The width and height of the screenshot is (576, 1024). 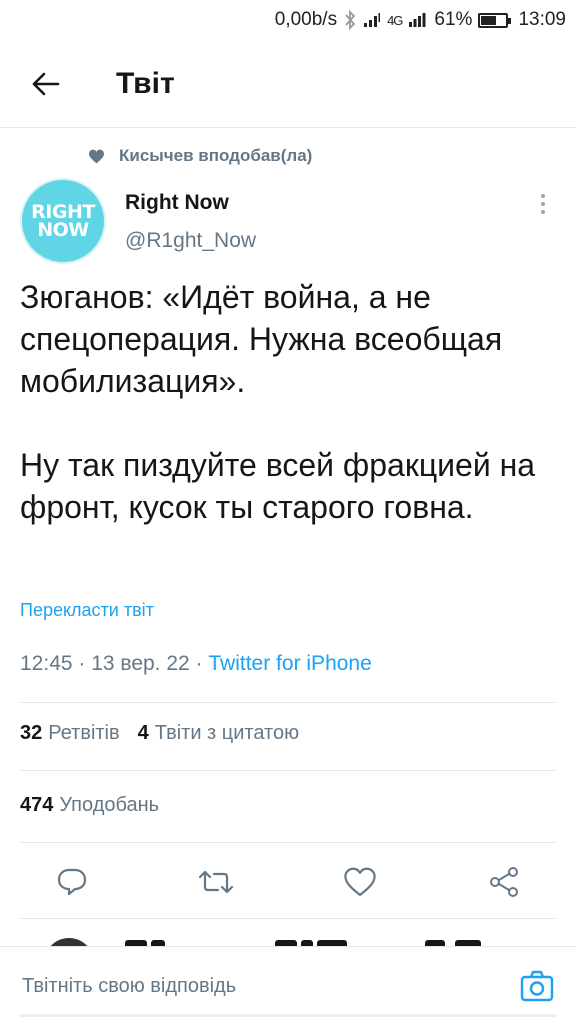 I want to click on tweet-meta: 12:45 · 13 вер. 22 · Twitter for iPhone, so click(x=196, y=664).